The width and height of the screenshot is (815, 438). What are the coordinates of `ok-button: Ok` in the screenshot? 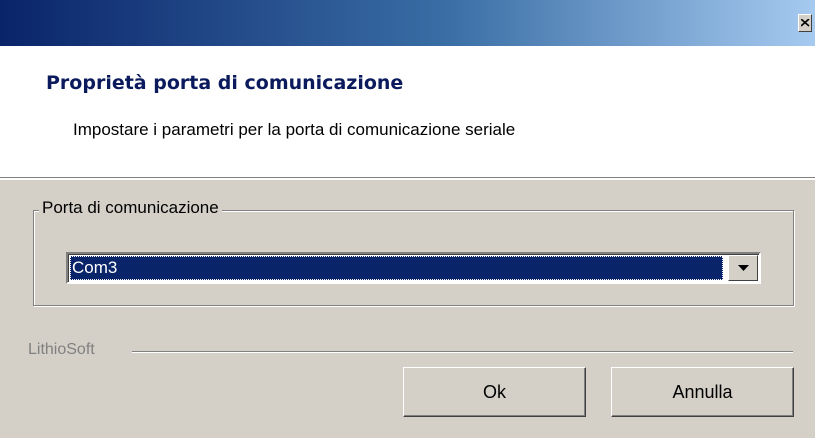 It's located at (494, 392).